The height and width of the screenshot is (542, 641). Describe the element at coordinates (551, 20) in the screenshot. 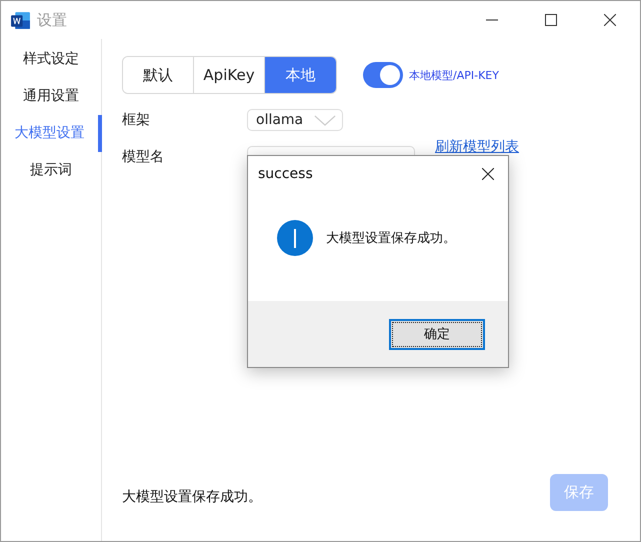

I see `maximize-icon` at that location.